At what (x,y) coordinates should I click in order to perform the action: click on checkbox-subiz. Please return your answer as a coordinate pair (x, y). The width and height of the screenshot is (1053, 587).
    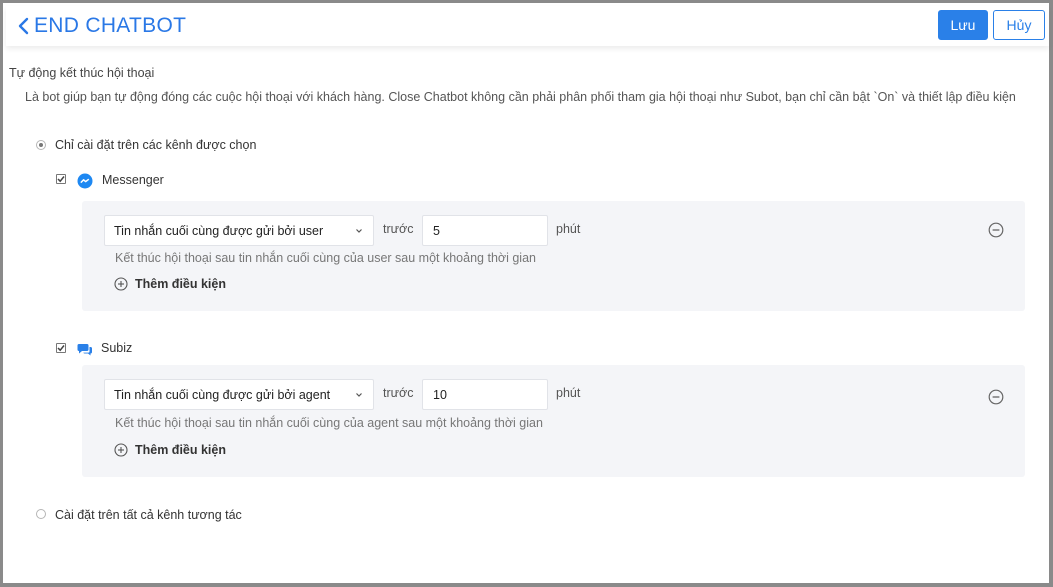
    Looking at the image, I should click on (61, 348).